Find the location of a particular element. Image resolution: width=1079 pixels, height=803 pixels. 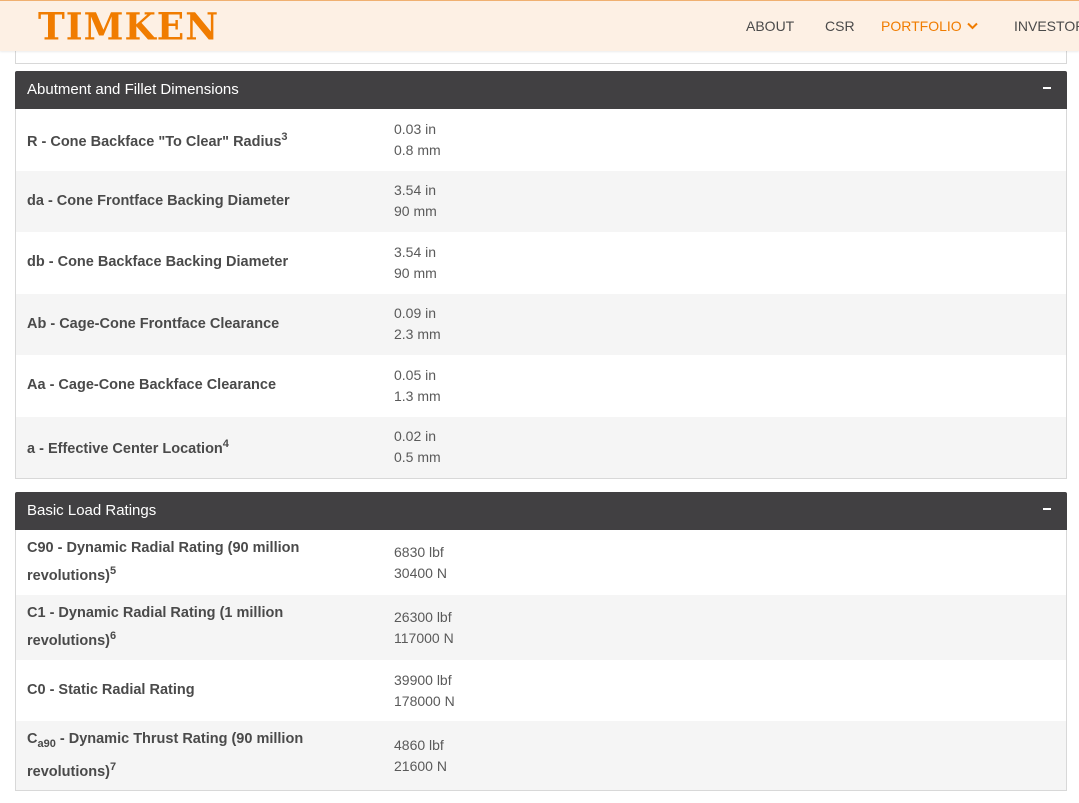

row-values: 0.02 in 0.5 mm is located at coordinates (417, 447).